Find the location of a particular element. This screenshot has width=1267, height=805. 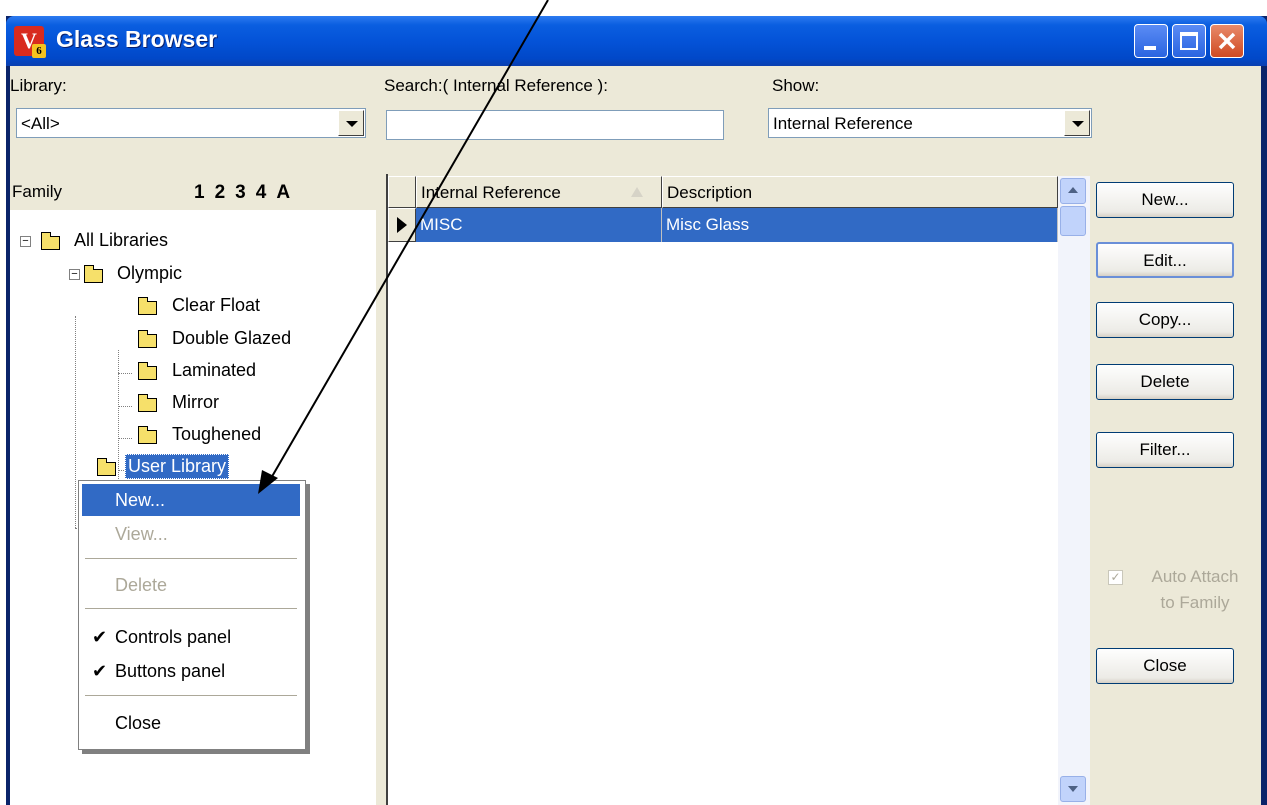

level-3-button: 3 is located at coordinates (240, 192).